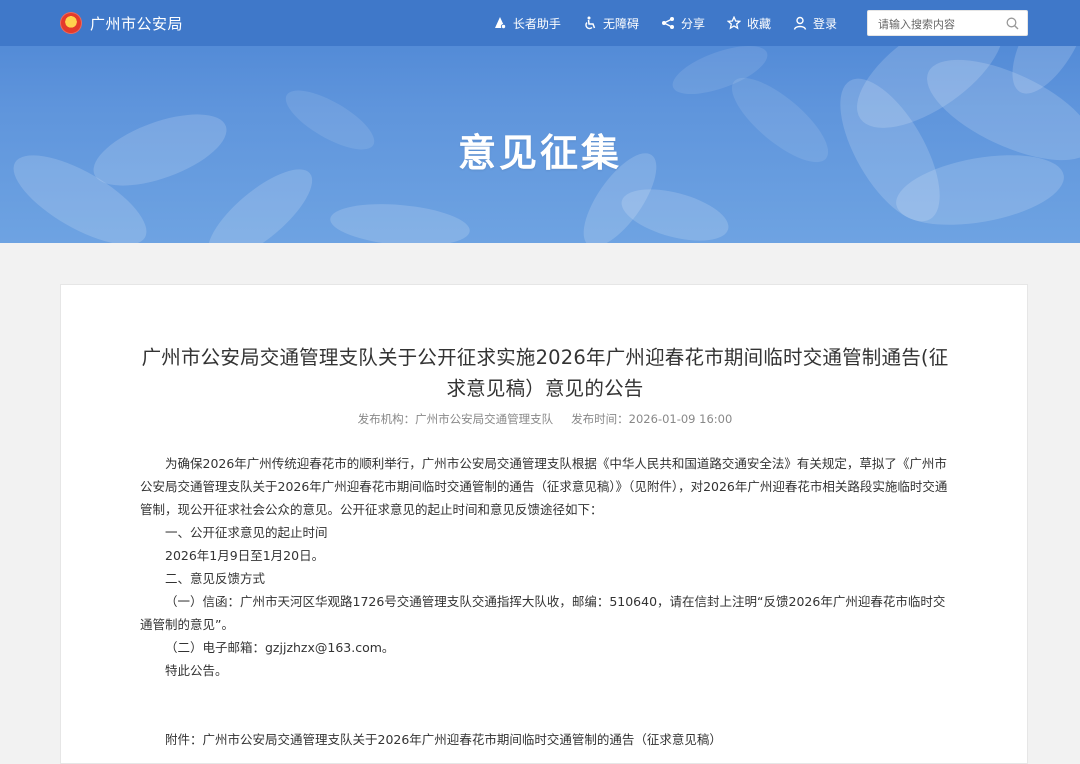 This screenshot has height=764, width=1080. What do you see at coordinates (667, 23) in the screenshot?
I see `share-icon` at bounding box center [667, 23].